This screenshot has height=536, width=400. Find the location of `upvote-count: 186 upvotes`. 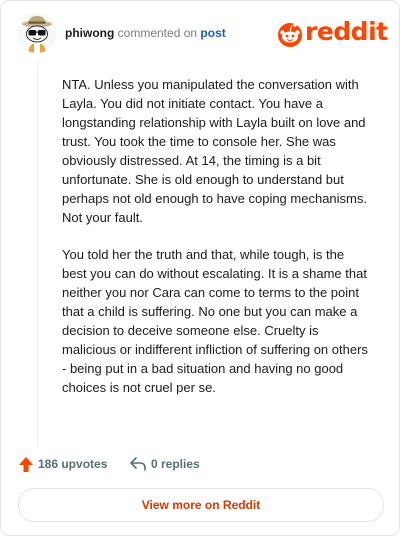

upvote-count: 186 upvotes is located at coordinates (73, 464).